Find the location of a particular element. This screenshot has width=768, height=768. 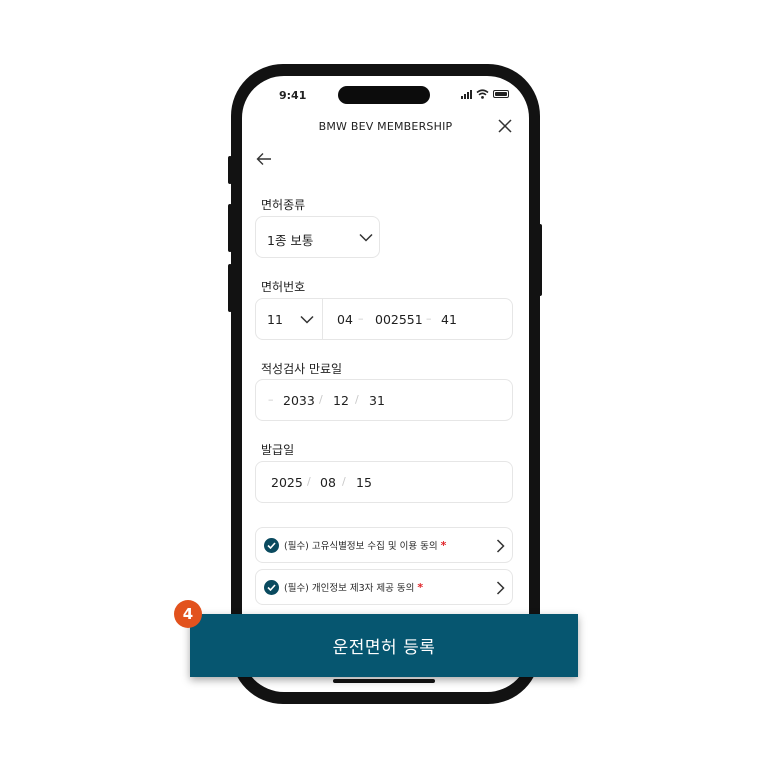

aptitude-expiry-label: 적성검사 만료일 is located at coordinates (302, 369).